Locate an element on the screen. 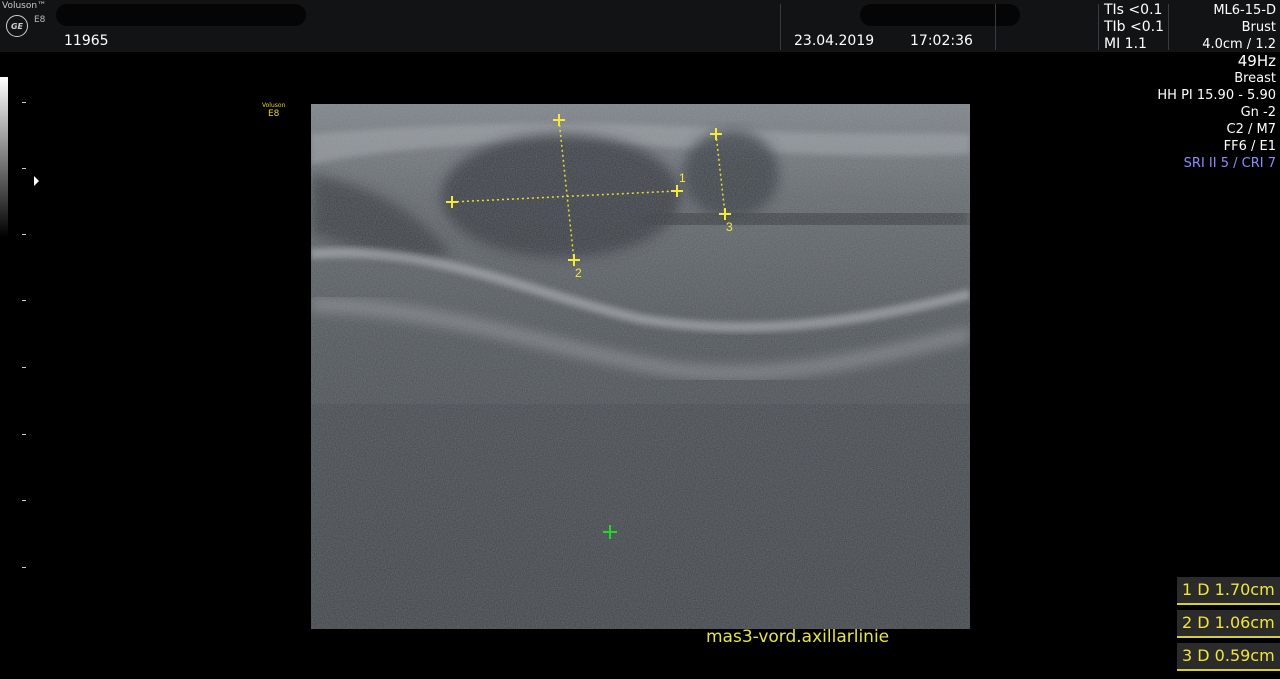 Image resolution: width=1280 pixels, height=679 pixels. sri-cri-setting: SRI II 5 / CRI 7 is located at coordinates (1229, 163).